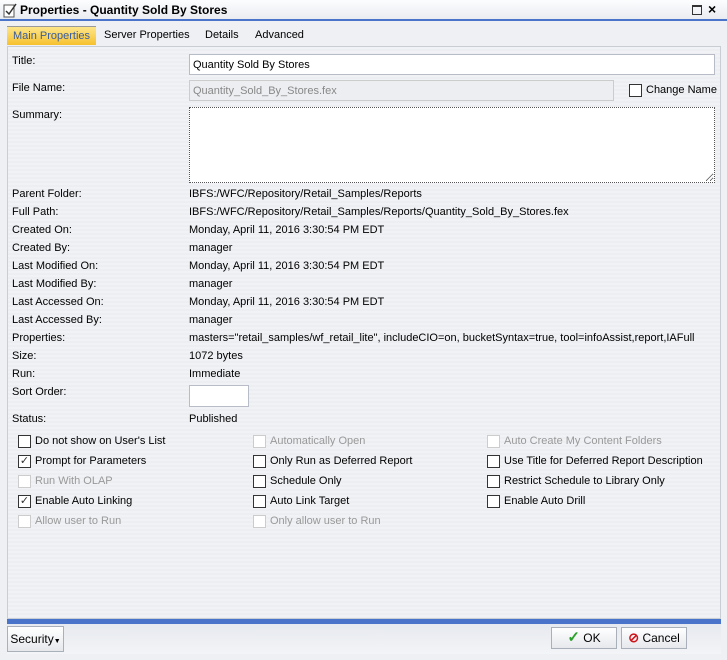  What do you see at coordinates (52, 35) in the screenshot?
I see `tab-main-properties: Main Properties` at bounding box center [52, 35].